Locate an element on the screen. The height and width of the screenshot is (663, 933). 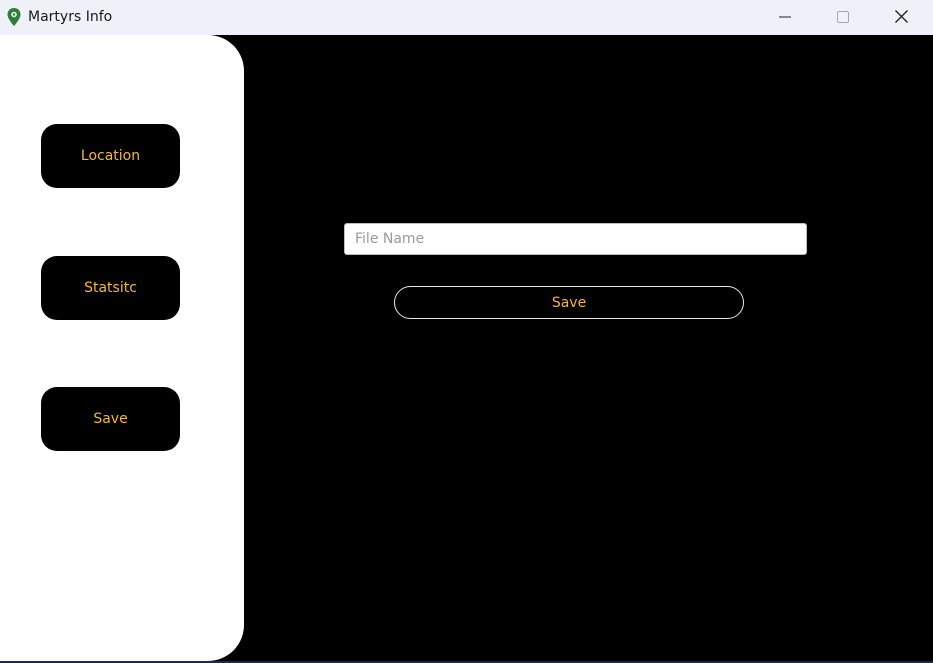
close-button is located at coordinates (901, 17).